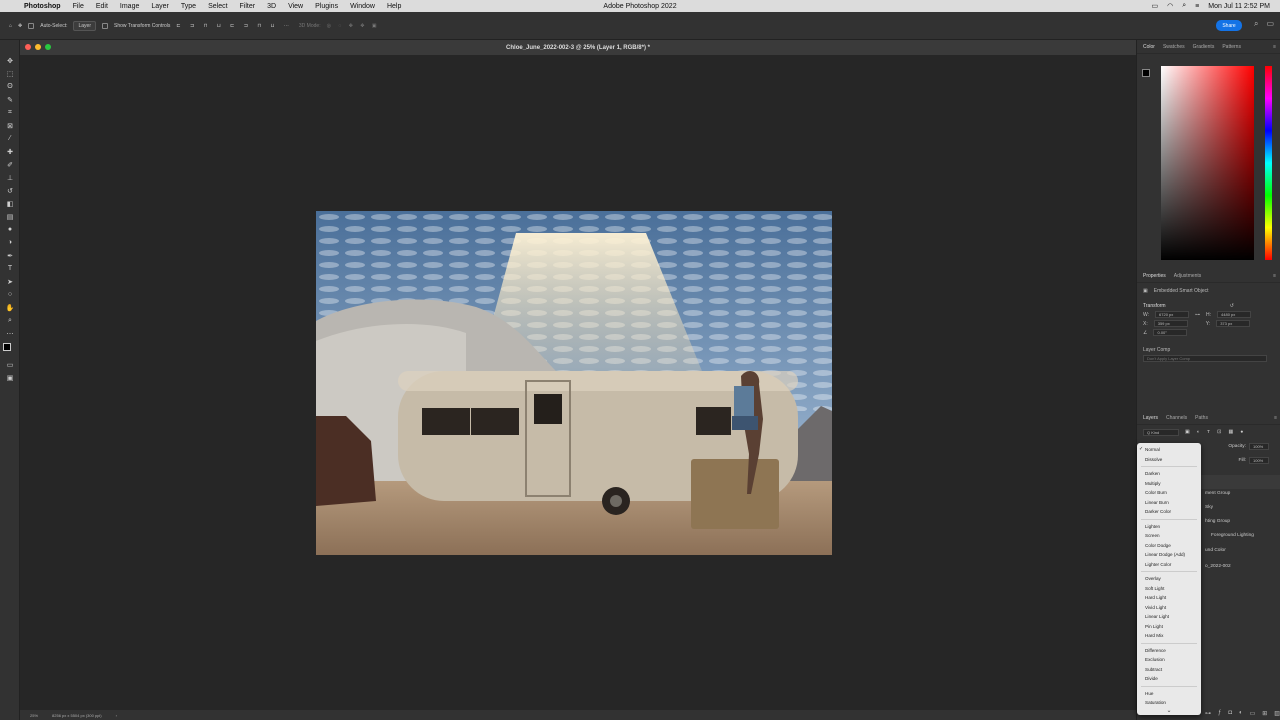 The width and height of the screenshot is (1280, 720). I want to click on menu-select: Select, so click(217, 6).